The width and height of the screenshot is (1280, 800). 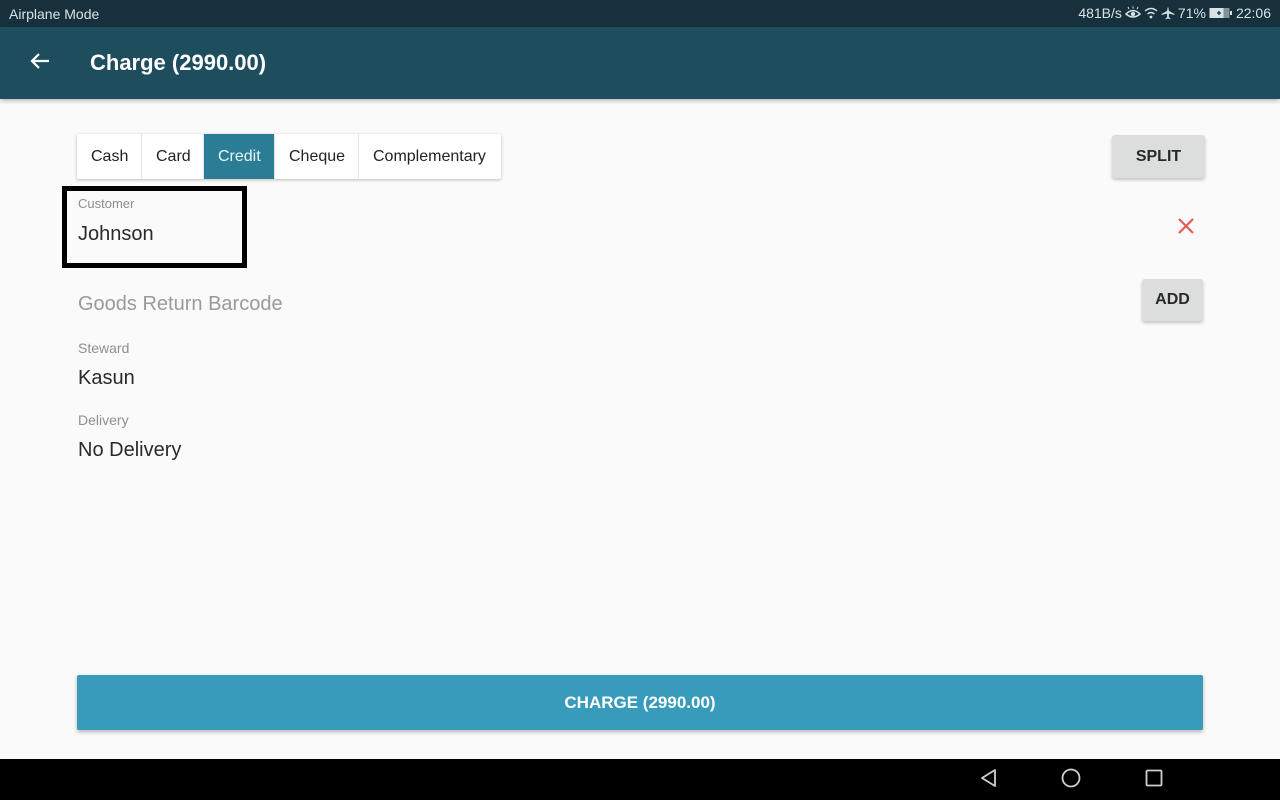 I want to click on status-bar: Airplane Mode 481B/s 71% 22:06, so click(x=640, y=13).